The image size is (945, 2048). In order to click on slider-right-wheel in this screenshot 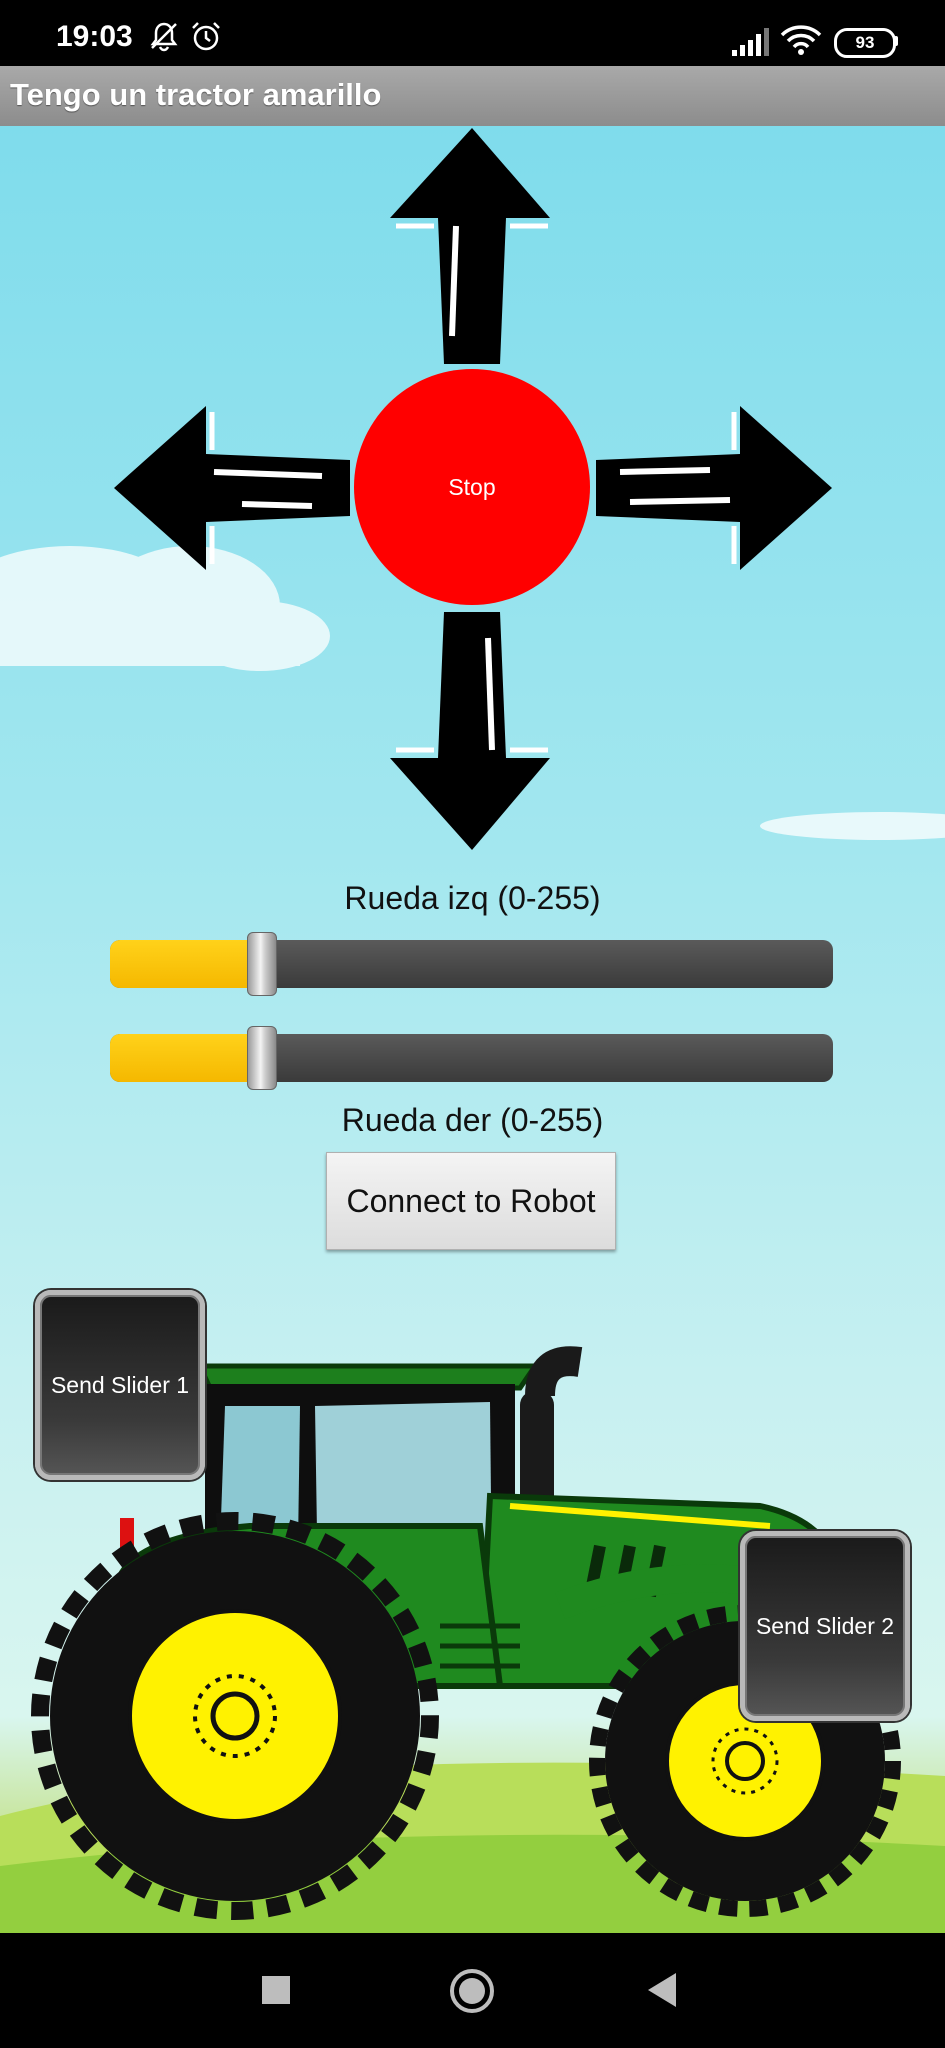, I will do `click(471, 1058)`.